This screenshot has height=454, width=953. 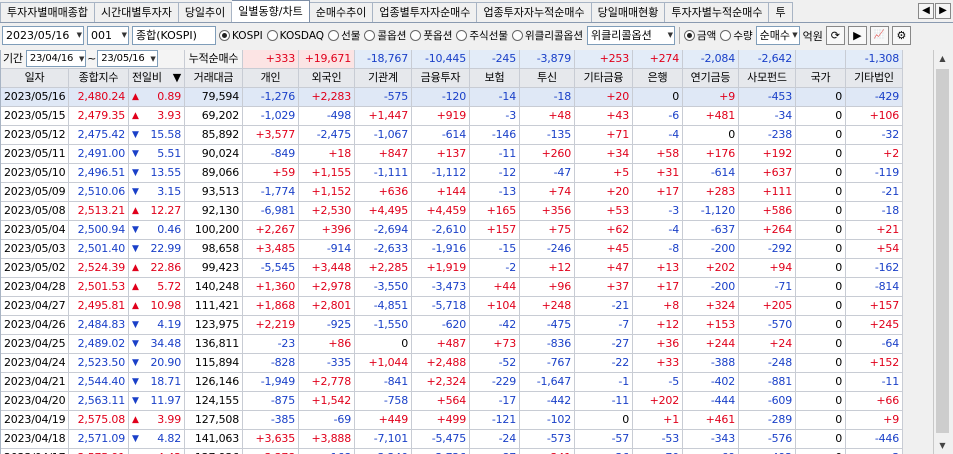 What do you see at coordinates (547, 97) in the screenshot?
I see `investor-value-cell: -18` at bounding box center [547, 97].